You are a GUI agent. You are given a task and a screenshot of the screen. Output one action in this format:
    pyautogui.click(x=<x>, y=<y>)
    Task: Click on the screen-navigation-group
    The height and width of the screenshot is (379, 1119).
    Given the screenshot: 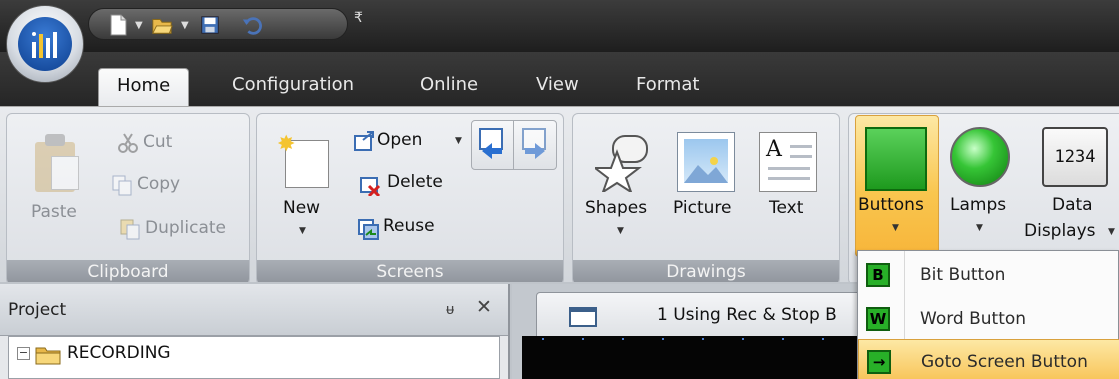 What is the action you would take?
    pyautogui.click(x=514, y=145)
    